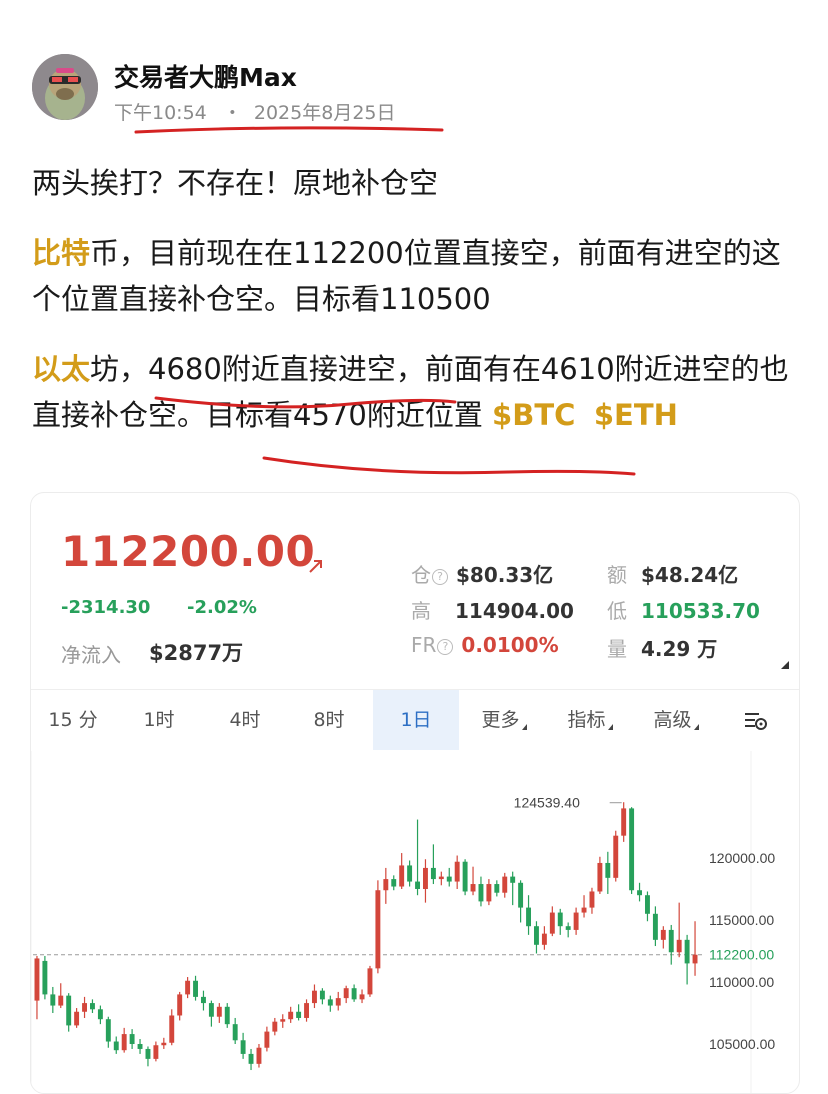 Image resolution: width=828 pixels, height=1094 pixels. Describe the element at coordinates (617, 649) in the screenshot. I see `vol-label: 量` at that location.